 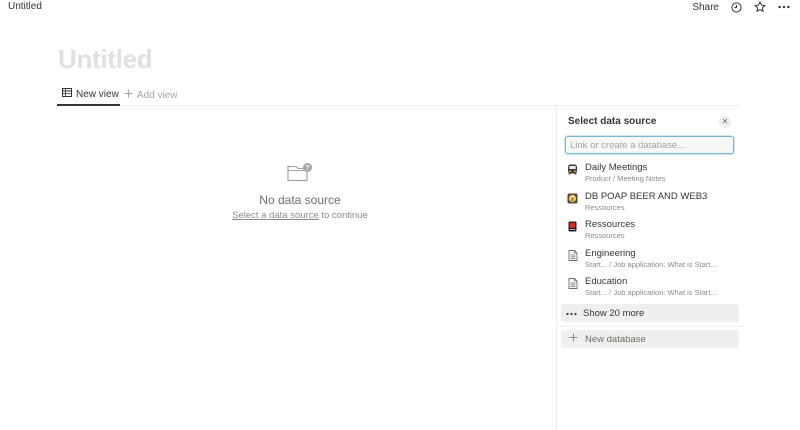 I want to click on close-panel-button: ✕, so click(x=725, y=122).